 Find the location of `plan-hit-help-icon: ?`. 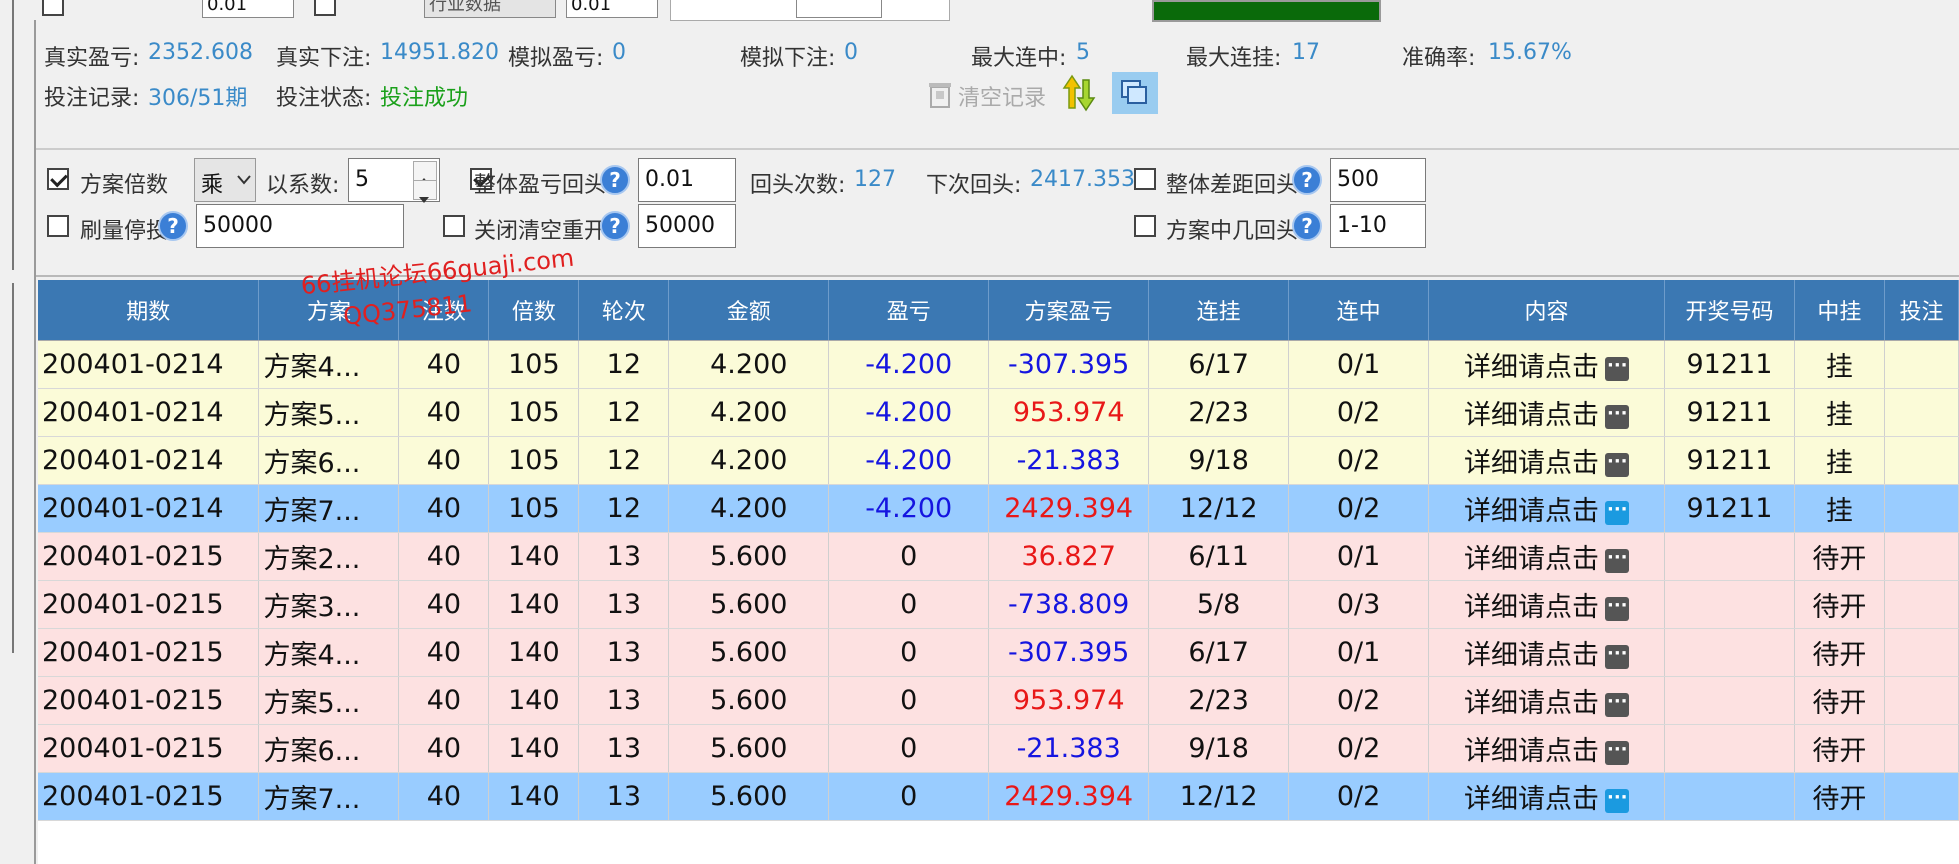

plan-hit-help-icon: ? is located at coordinates (1307, 226).